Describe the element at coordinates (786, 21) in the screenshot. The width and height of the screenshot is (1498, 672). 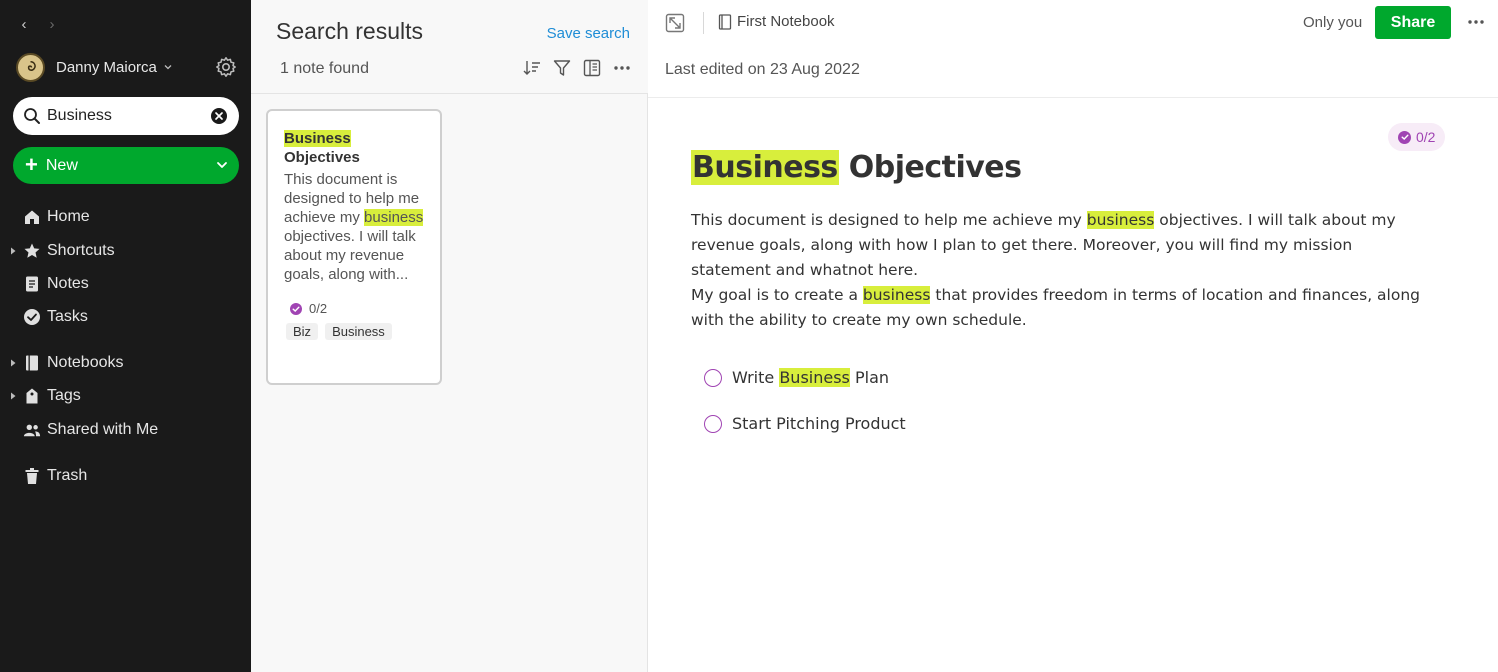
I see `notebook-name: First Notebook` at that location.